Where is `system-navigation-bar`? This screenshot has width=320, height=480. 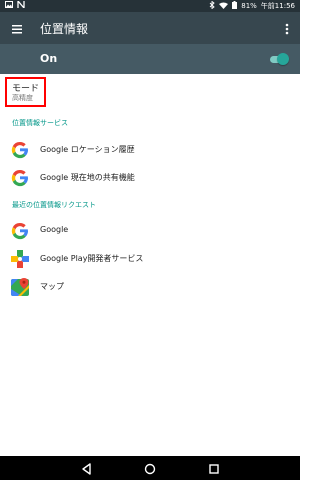
system-navigation-bar is located at coordinates (150, 468).